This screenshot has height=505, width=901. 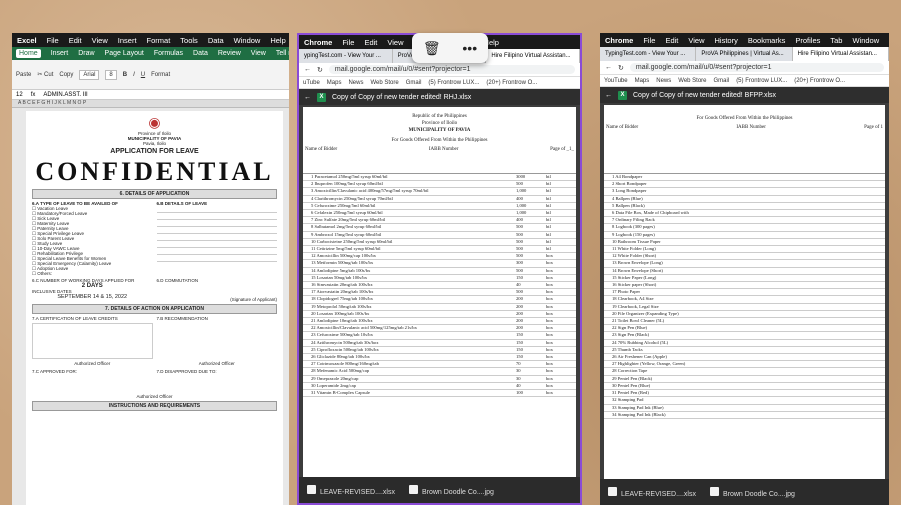 What do you see at coordinates (744, 185) in the screenshot?
I see `table-row: 2 Short Bondpaper` at bounding box center [744, 185].